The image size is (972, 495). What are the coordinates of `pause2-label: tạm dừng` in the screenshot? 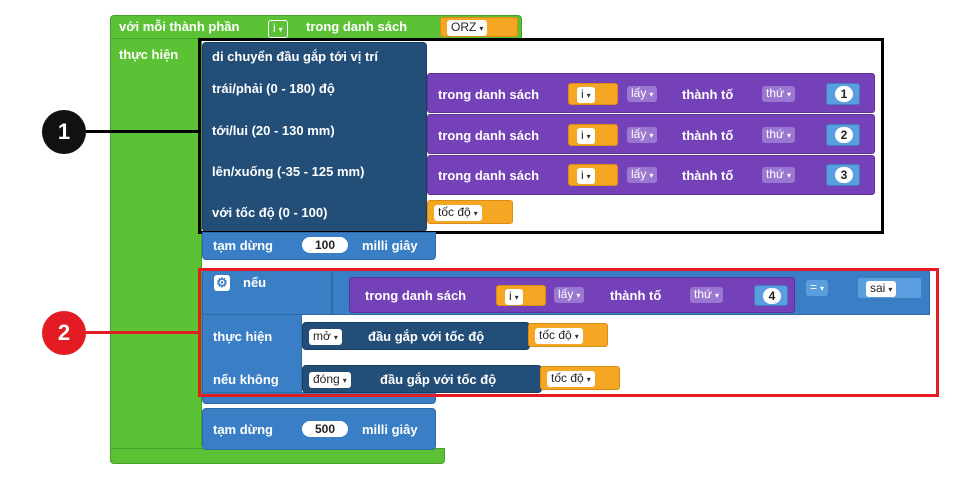 It's located at (243, 429).